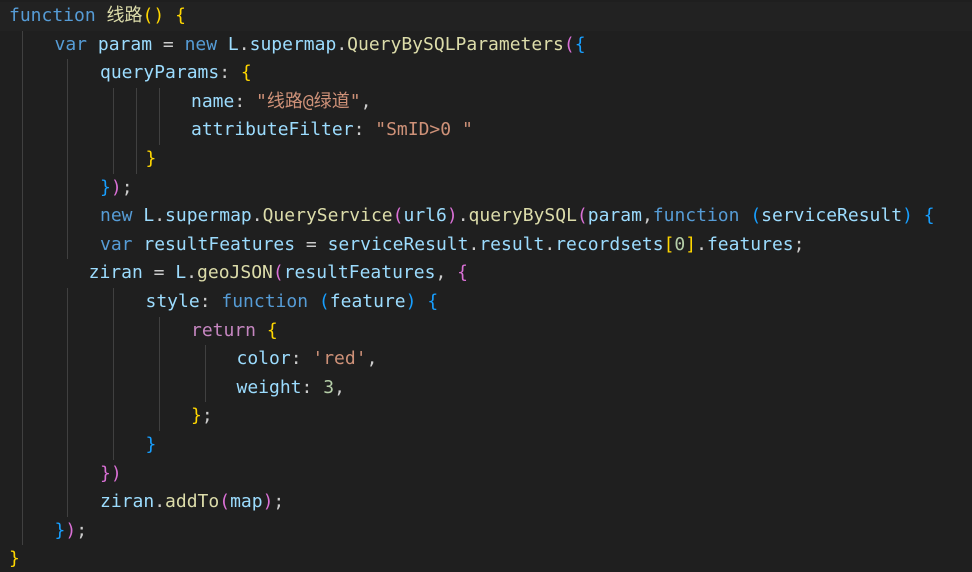 The height and width of the screenshot is (572, 972). What do you see at coordinates (61, 474) in the screenshot?
I see `code-line: })` at bounding box center [61, 474].